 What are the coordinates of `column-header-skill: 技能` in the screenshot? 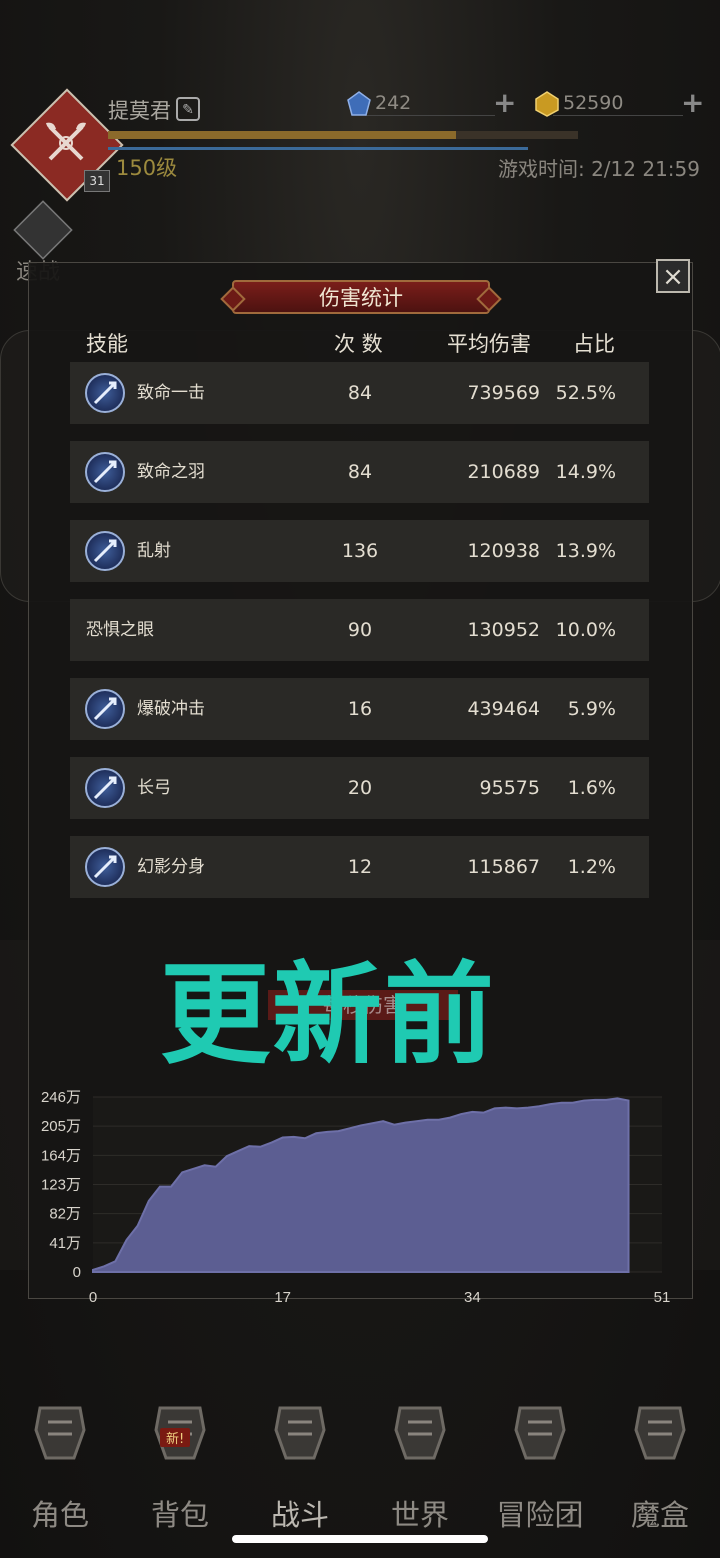 It's located at (107, 344).